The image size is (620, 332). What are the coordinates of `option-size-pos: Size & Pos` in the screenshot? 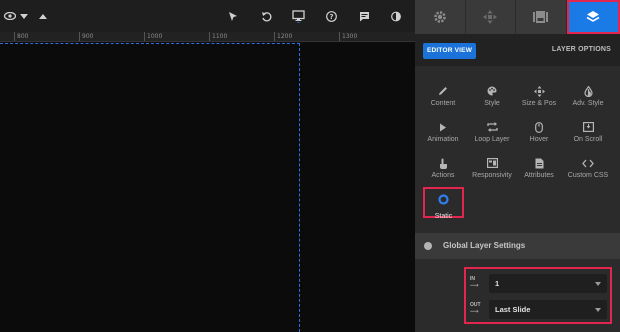 It's located at (539, 98).